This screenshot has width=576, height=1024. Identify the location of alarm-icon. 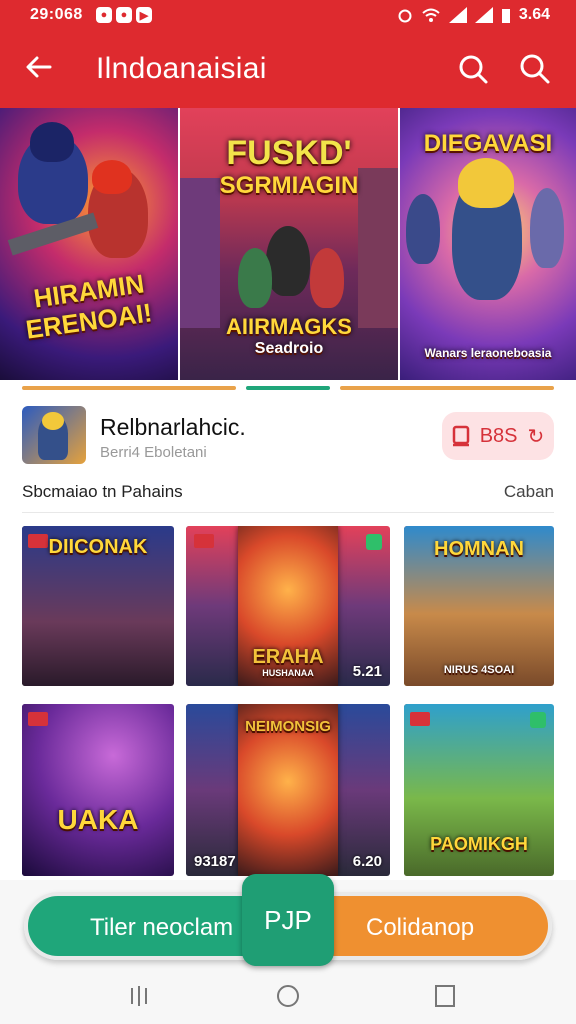
(405, 16).